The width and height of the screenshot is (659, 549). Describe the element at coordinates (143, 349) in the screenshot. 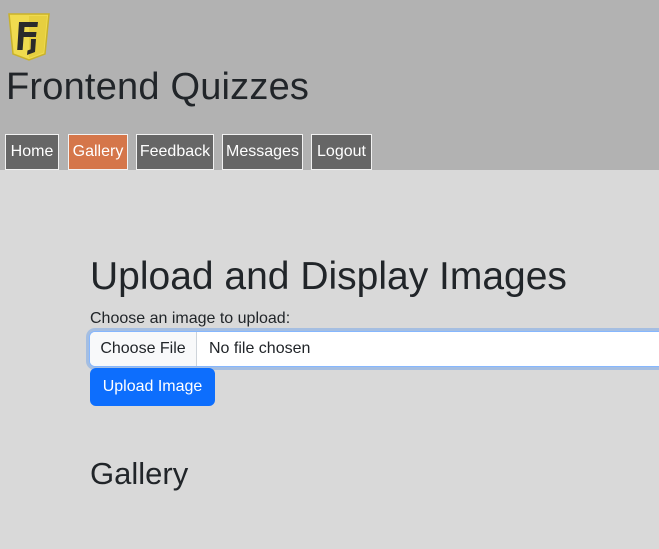

I see `choose-file-button: Choose File` at that location.